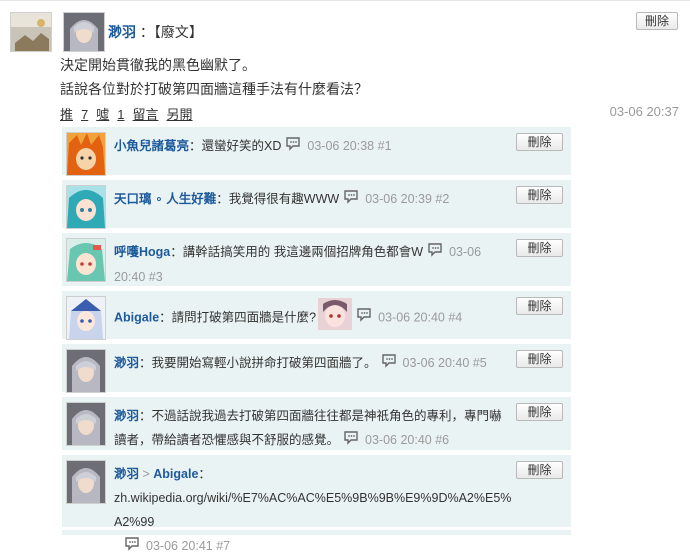 The height and width of the screenshot is (559, 690). I want to click on reply-text: 我覺得很有趣WWW, so click(284, 199).